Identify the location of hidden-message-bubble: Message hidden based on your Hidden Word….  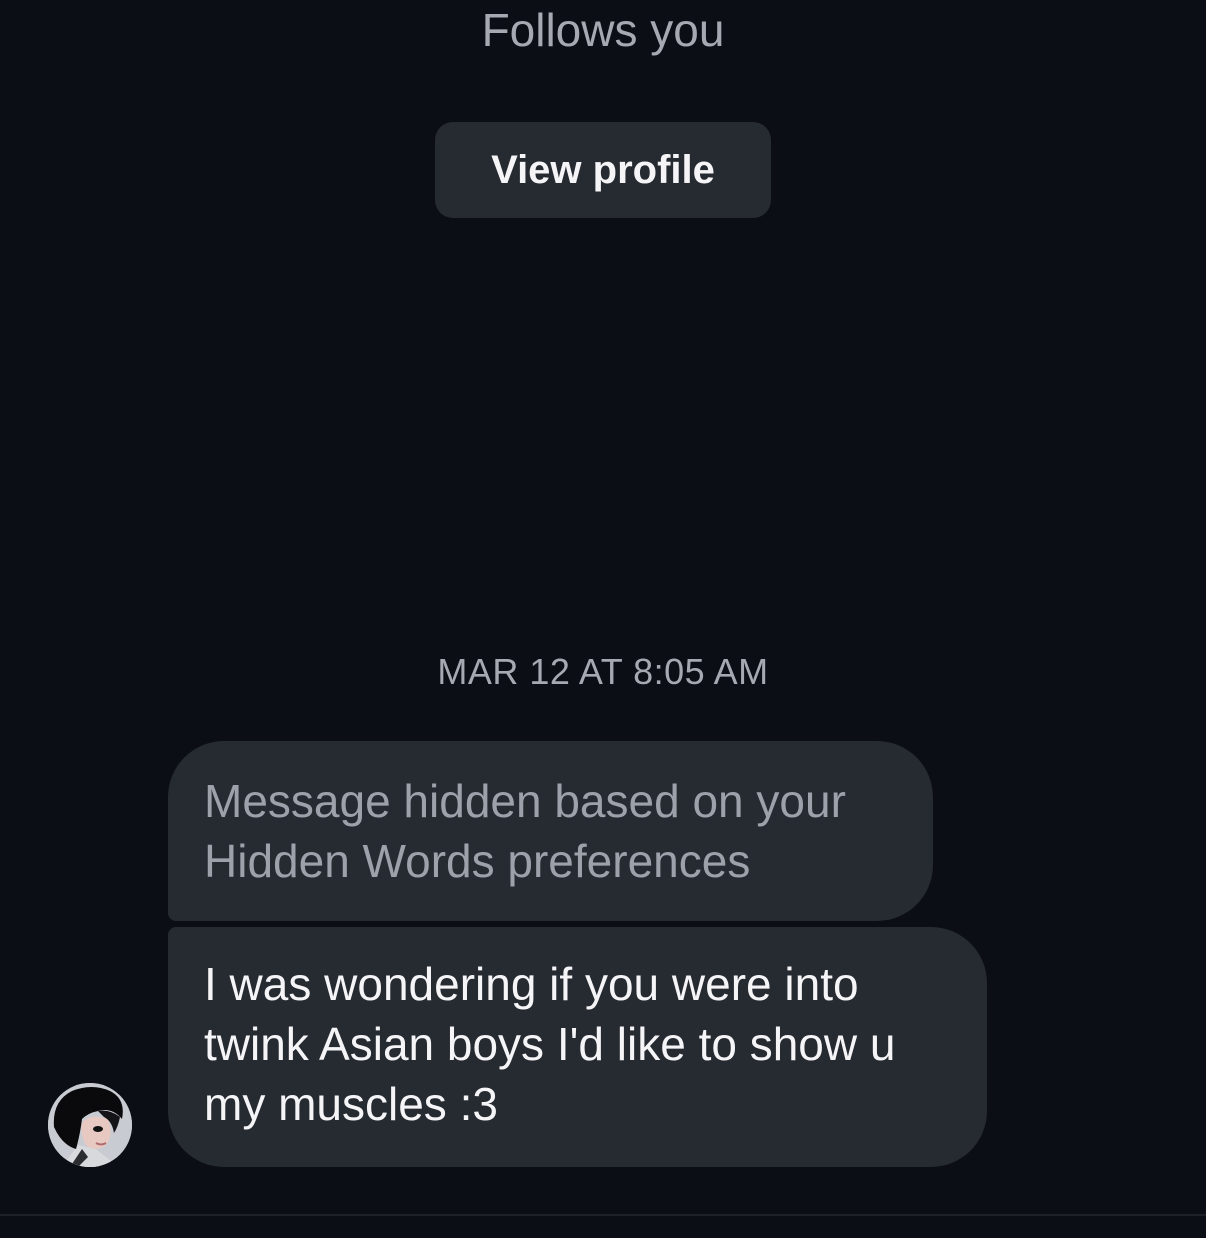
(550, 831).